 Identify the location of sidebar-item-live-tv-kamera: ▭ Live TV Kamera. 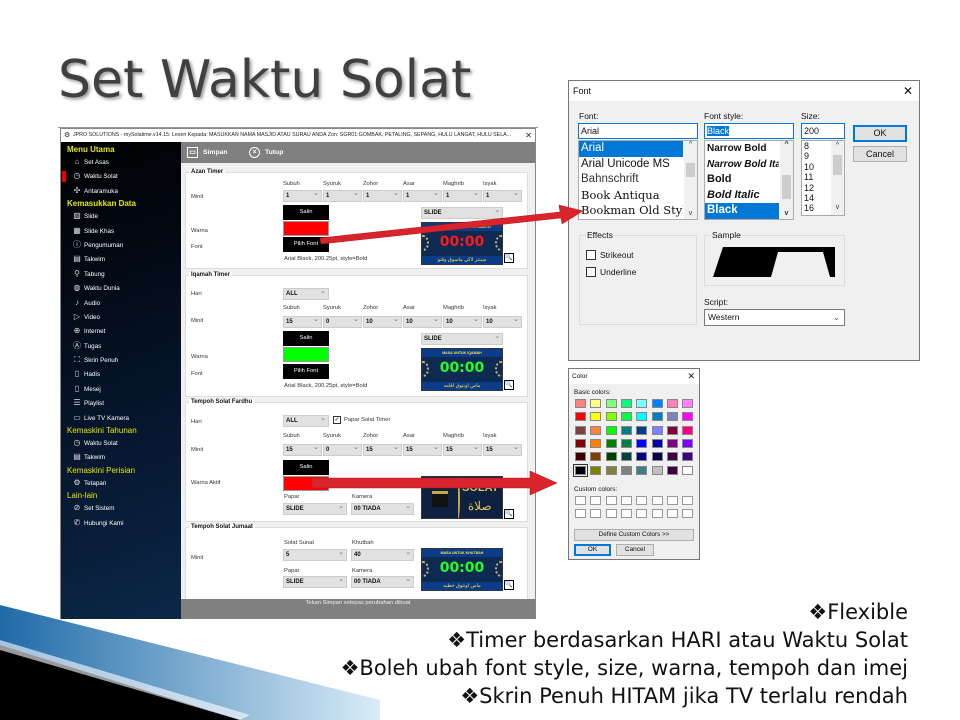
(121, 418).